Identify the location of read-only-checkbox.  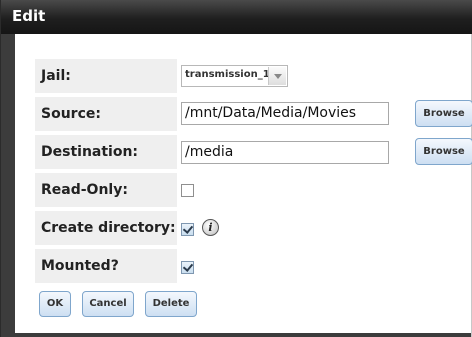
(187, 190).